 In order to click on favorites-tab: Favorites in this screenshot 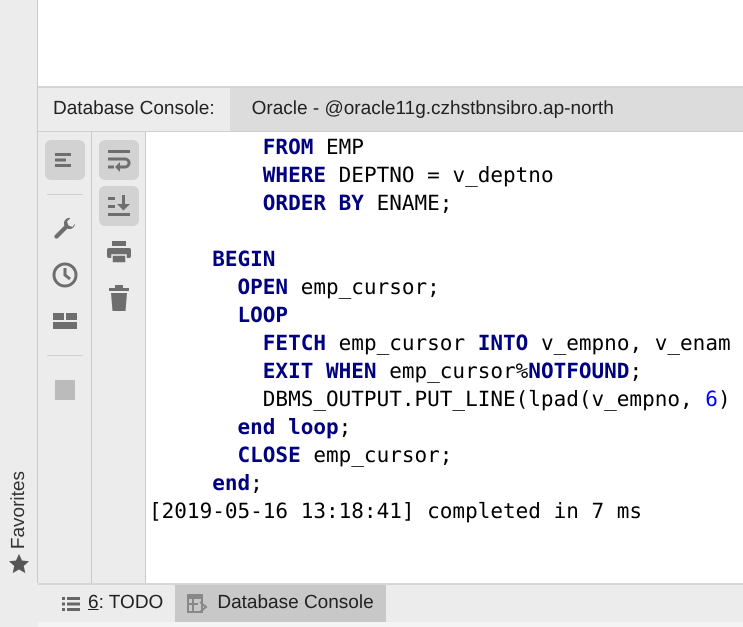, I will do `click(19, 522)`.